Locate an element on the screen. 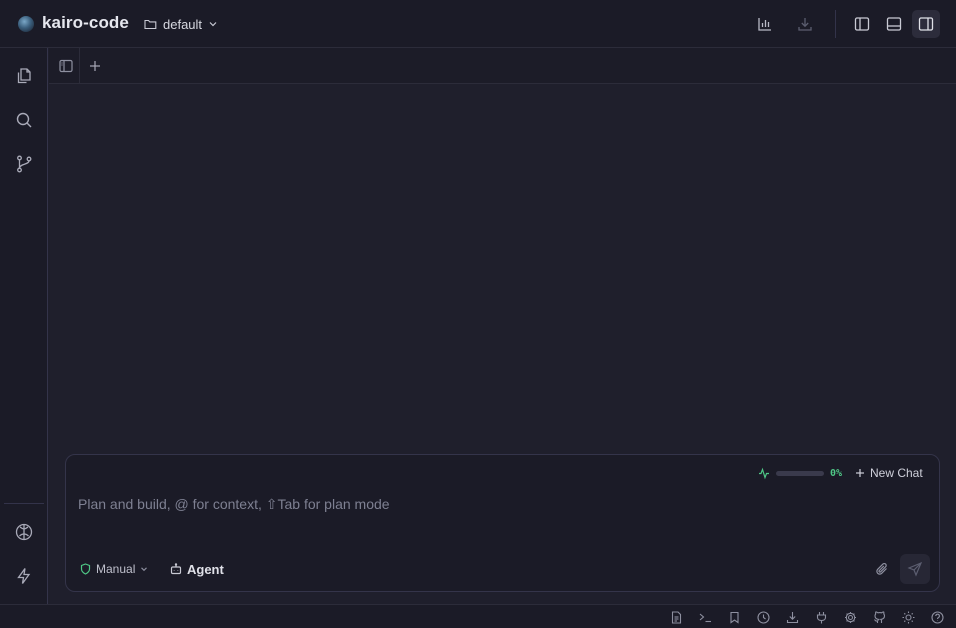 This screenshot has height=628, width=956. layout-right-panel-icon is located at coordinates (926, 24).